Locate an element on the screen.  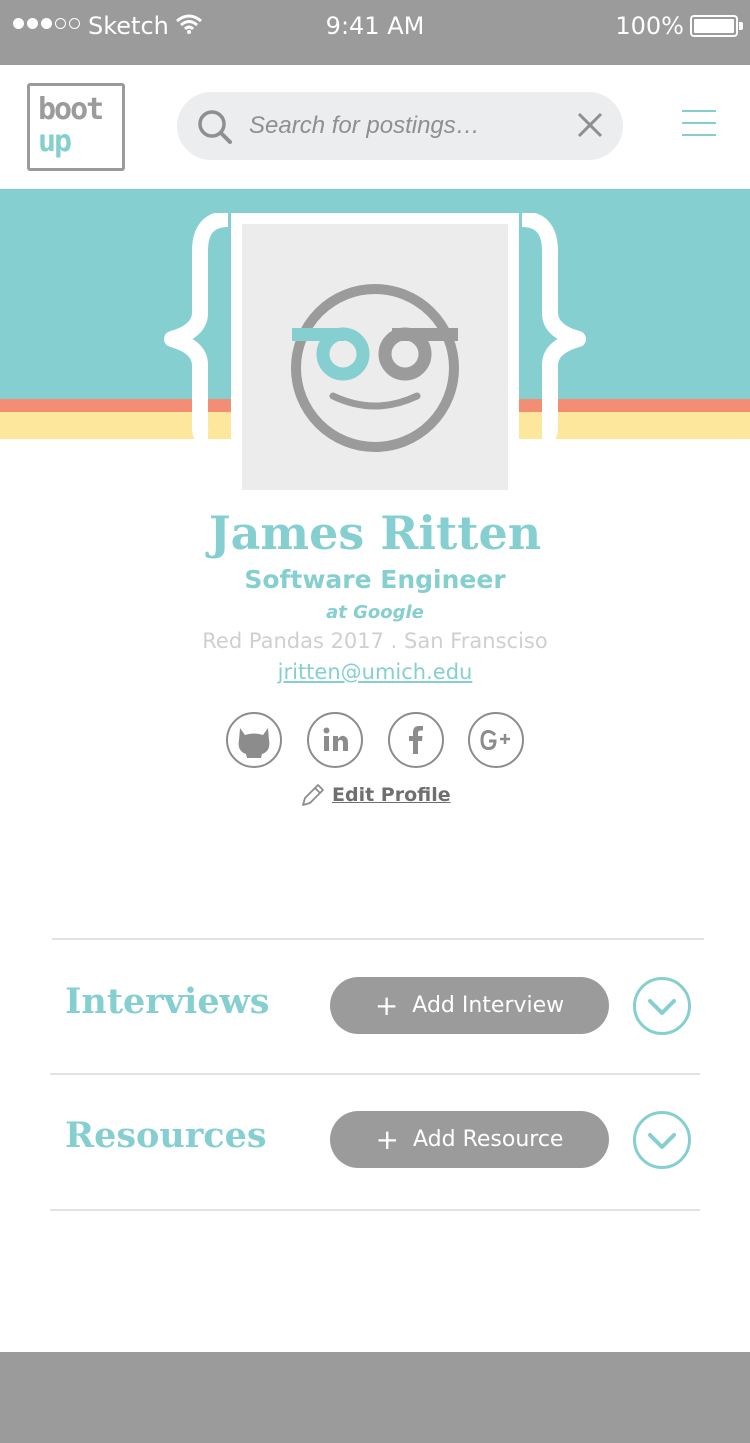
linkedin-icon is located at coordinates (335, 739).